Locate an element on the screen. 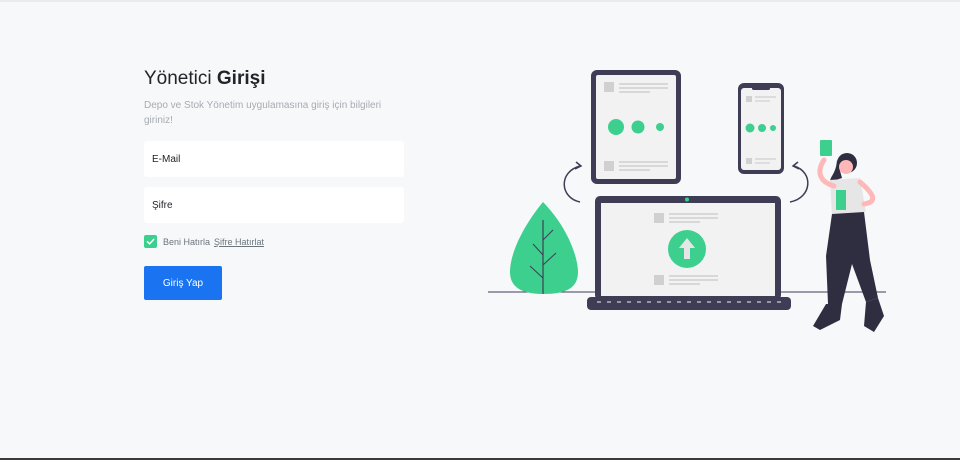 The image size is (960, 460). plant-icon is located at coordinates (544, 248).